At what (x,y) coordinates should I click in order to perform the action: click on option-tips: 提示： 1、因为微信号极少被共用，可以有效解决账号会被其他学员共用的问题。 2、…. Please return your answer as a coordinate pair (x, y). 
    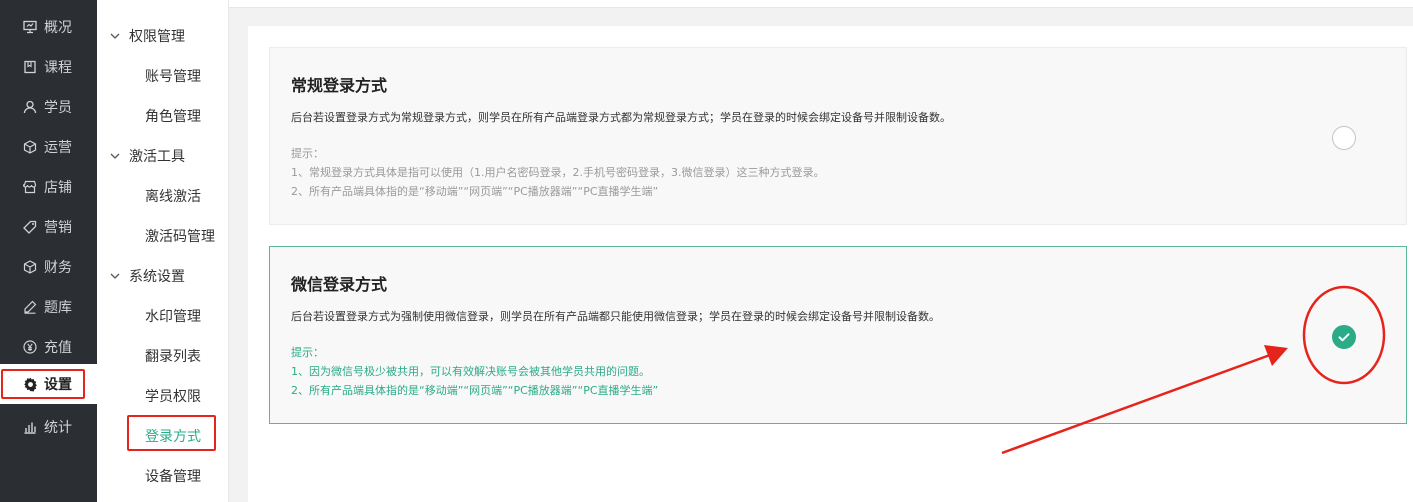
    Looking at the image, I should click on (474, 371).